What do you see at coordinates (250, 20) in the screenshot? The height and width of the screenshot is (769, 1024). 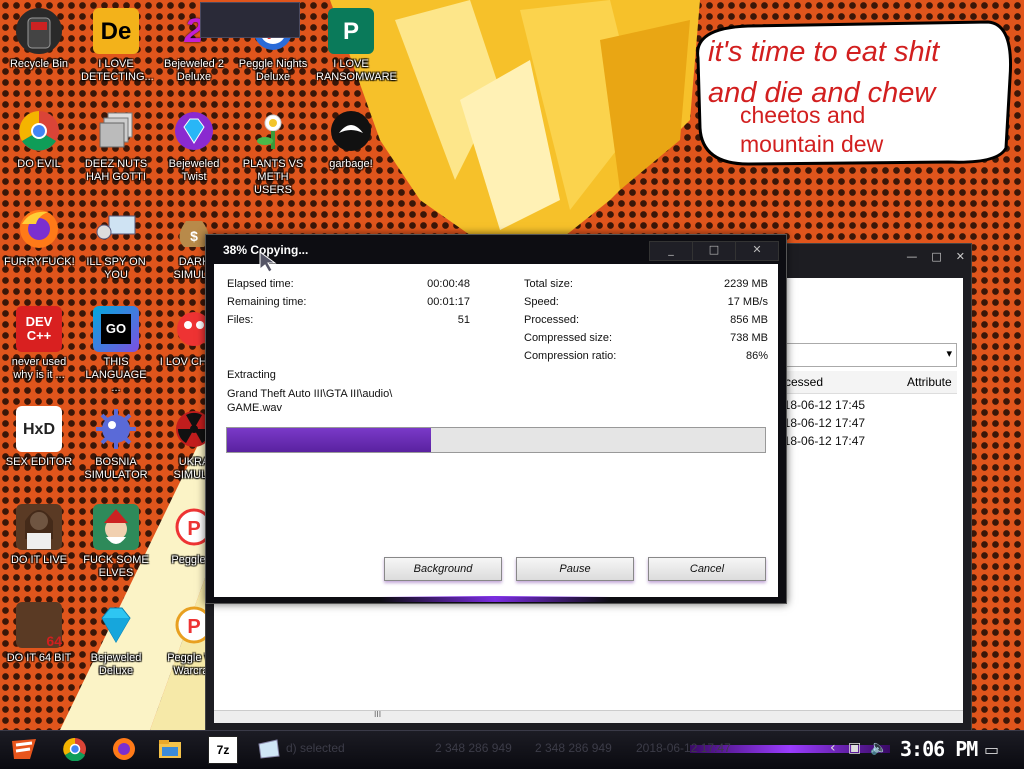 I see `taskbar-7zip-active` at bounding box center [250, 20].